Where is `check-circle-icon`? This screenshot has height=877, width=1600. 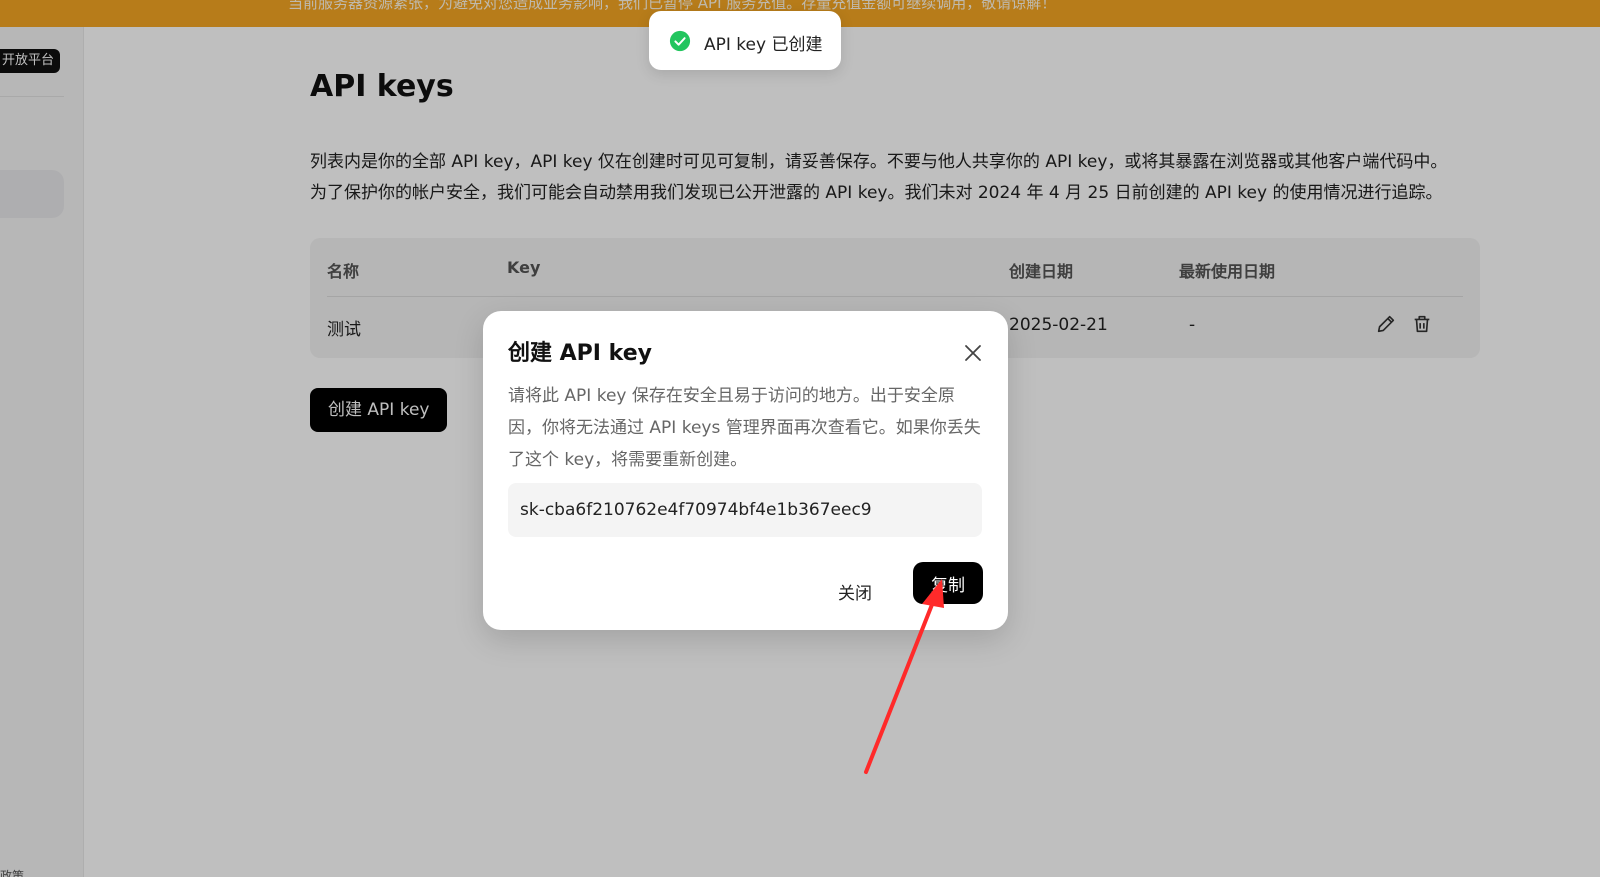 check-circle-icon is located at coordinates (680, 41).